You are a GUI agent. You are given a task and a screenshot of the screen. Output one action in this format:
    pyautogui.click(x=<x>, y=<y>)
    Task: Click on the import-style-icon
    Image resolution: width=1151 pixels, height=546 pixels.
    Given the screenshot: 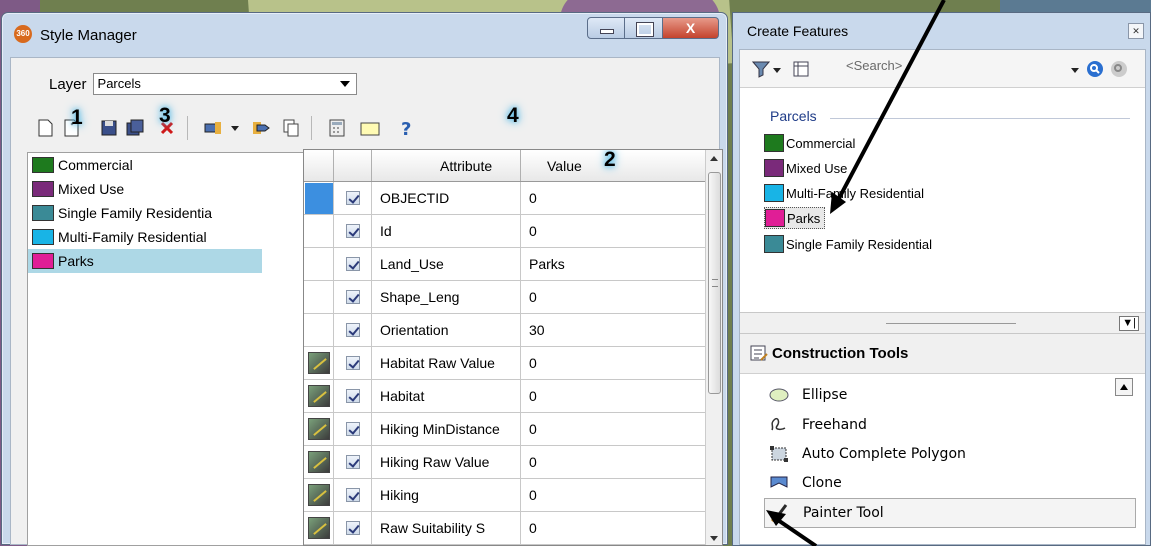 What is the action you would take?
    pyautogui.click(x=213, y=128)
    